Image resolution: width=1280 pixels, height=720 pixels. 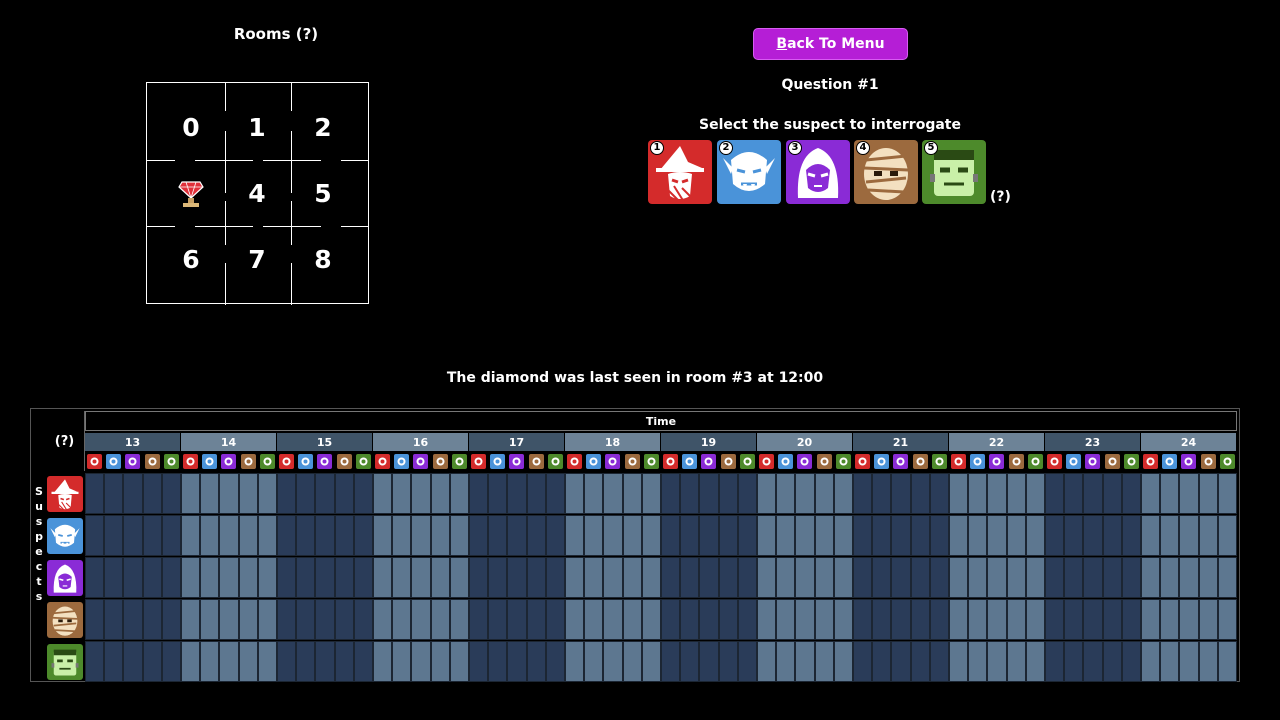 I want to click on row-suspect-ghoul, so click(x=65, y=536).